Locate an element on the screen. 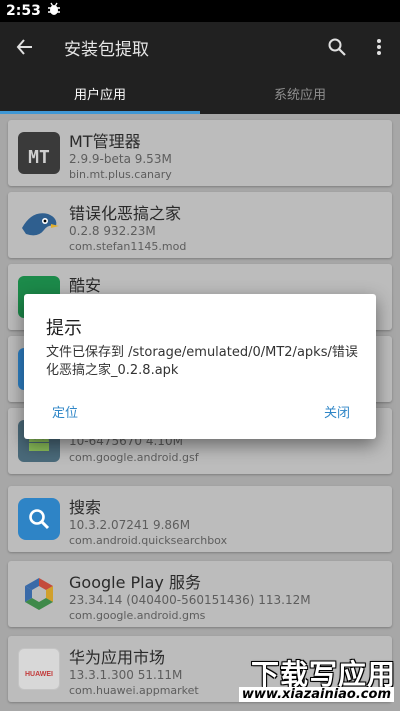 This screenshot has height=711, width=400. status-bar: 2:53 is located at coordinates (200, 11).